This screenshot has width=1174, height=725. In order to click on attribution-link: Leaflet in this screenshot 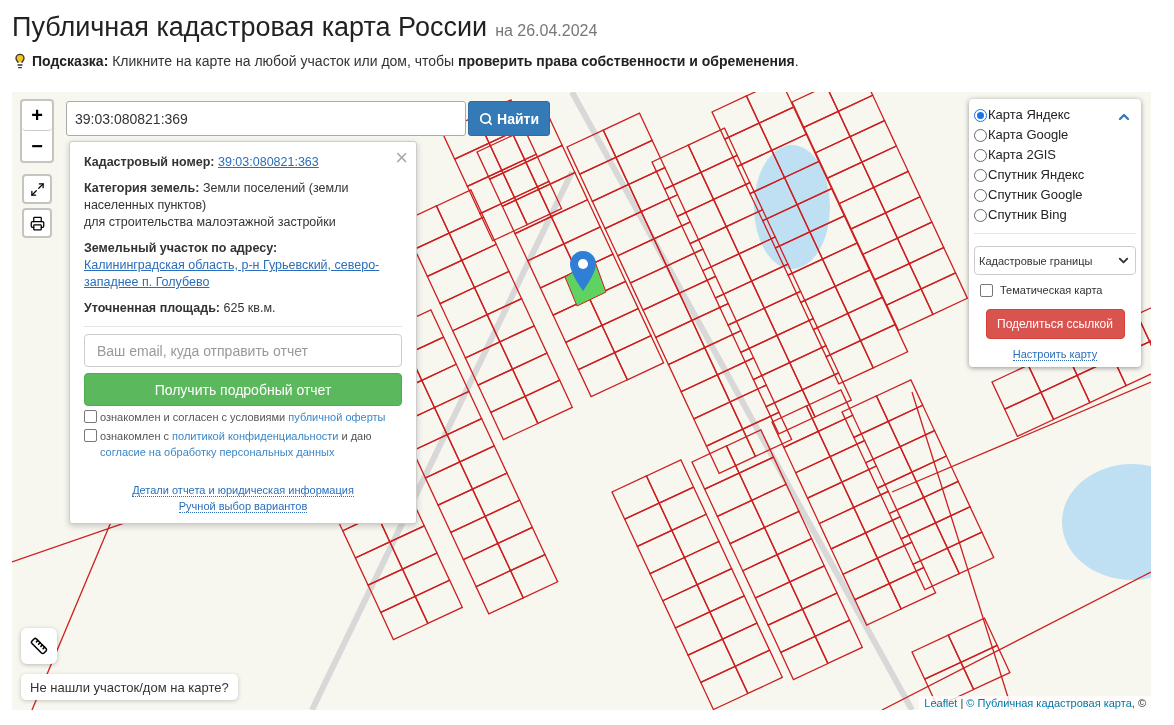, I will do `click(941, 703)`.